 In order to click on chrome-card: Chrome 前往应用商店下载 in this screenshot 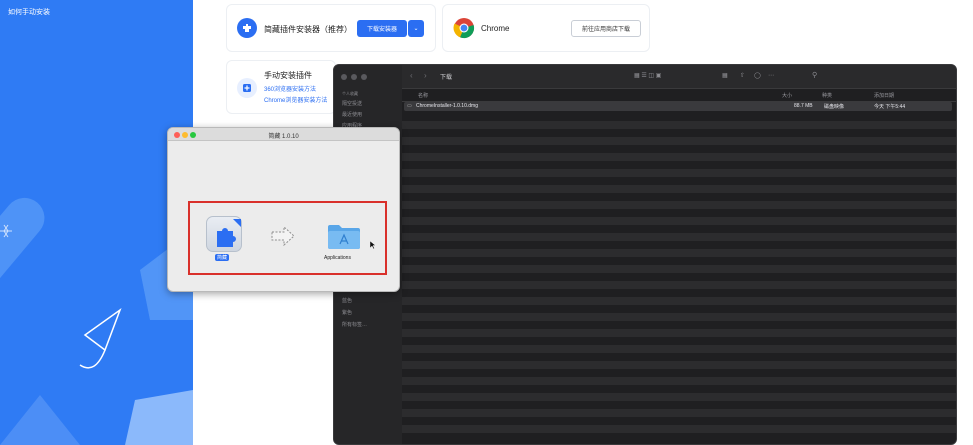, I will do `click(546, 28)`.